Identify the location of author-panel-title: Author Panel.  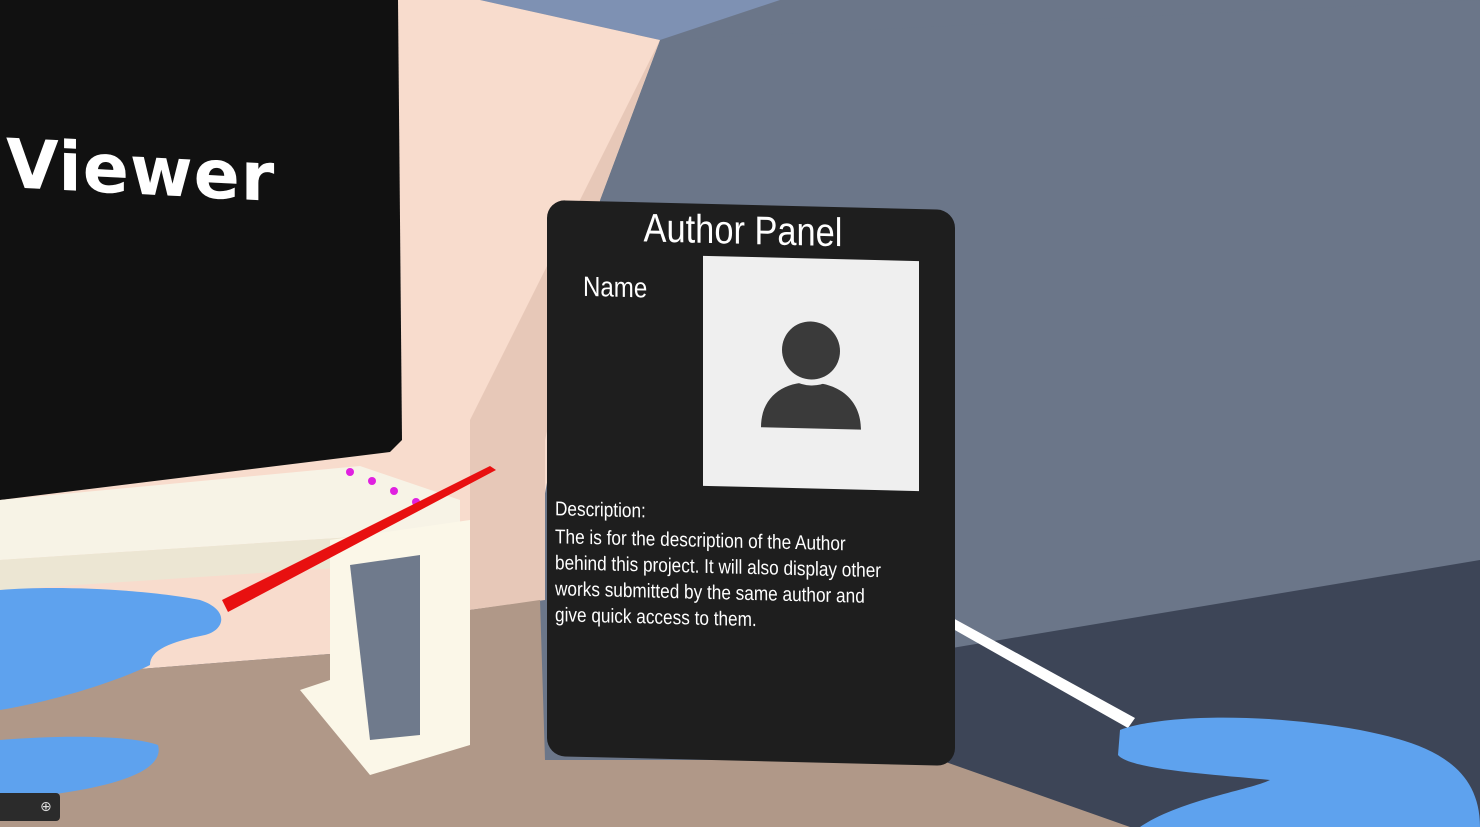
(743, 231).